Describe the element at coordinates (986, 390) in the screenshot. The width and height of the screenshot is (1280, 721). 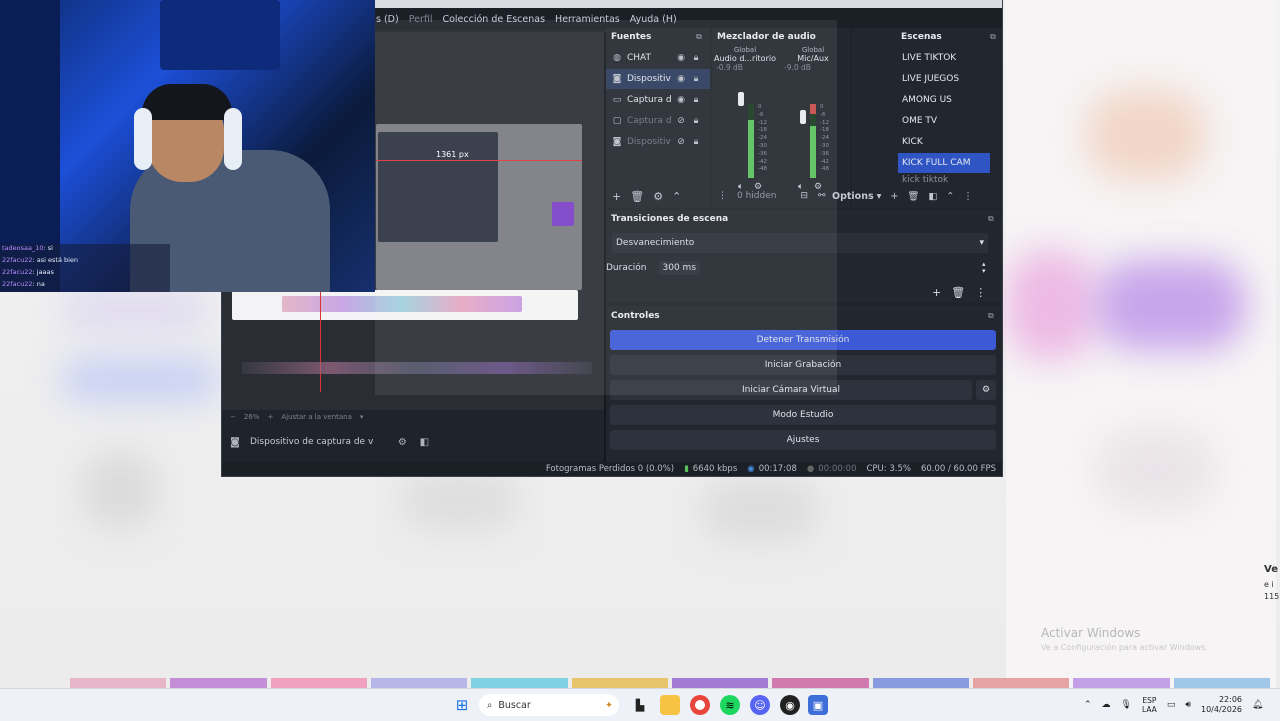
I see `virtual-camera-gear-icon: ⚙` at that location.